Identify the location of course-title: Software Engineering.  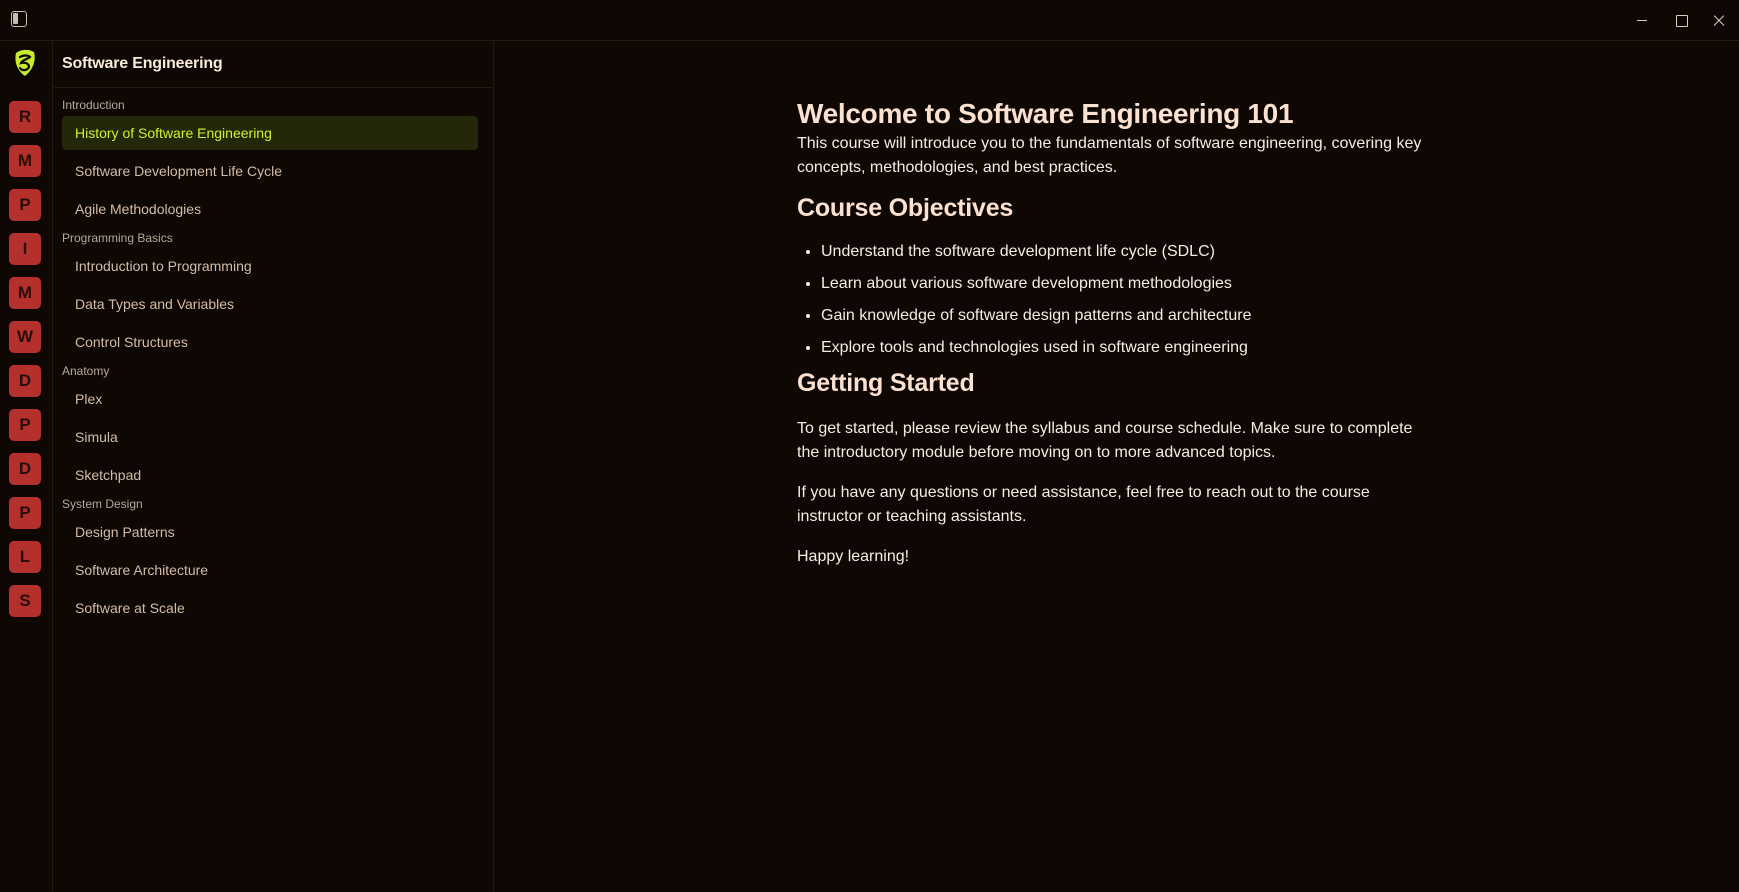
(142, 63).